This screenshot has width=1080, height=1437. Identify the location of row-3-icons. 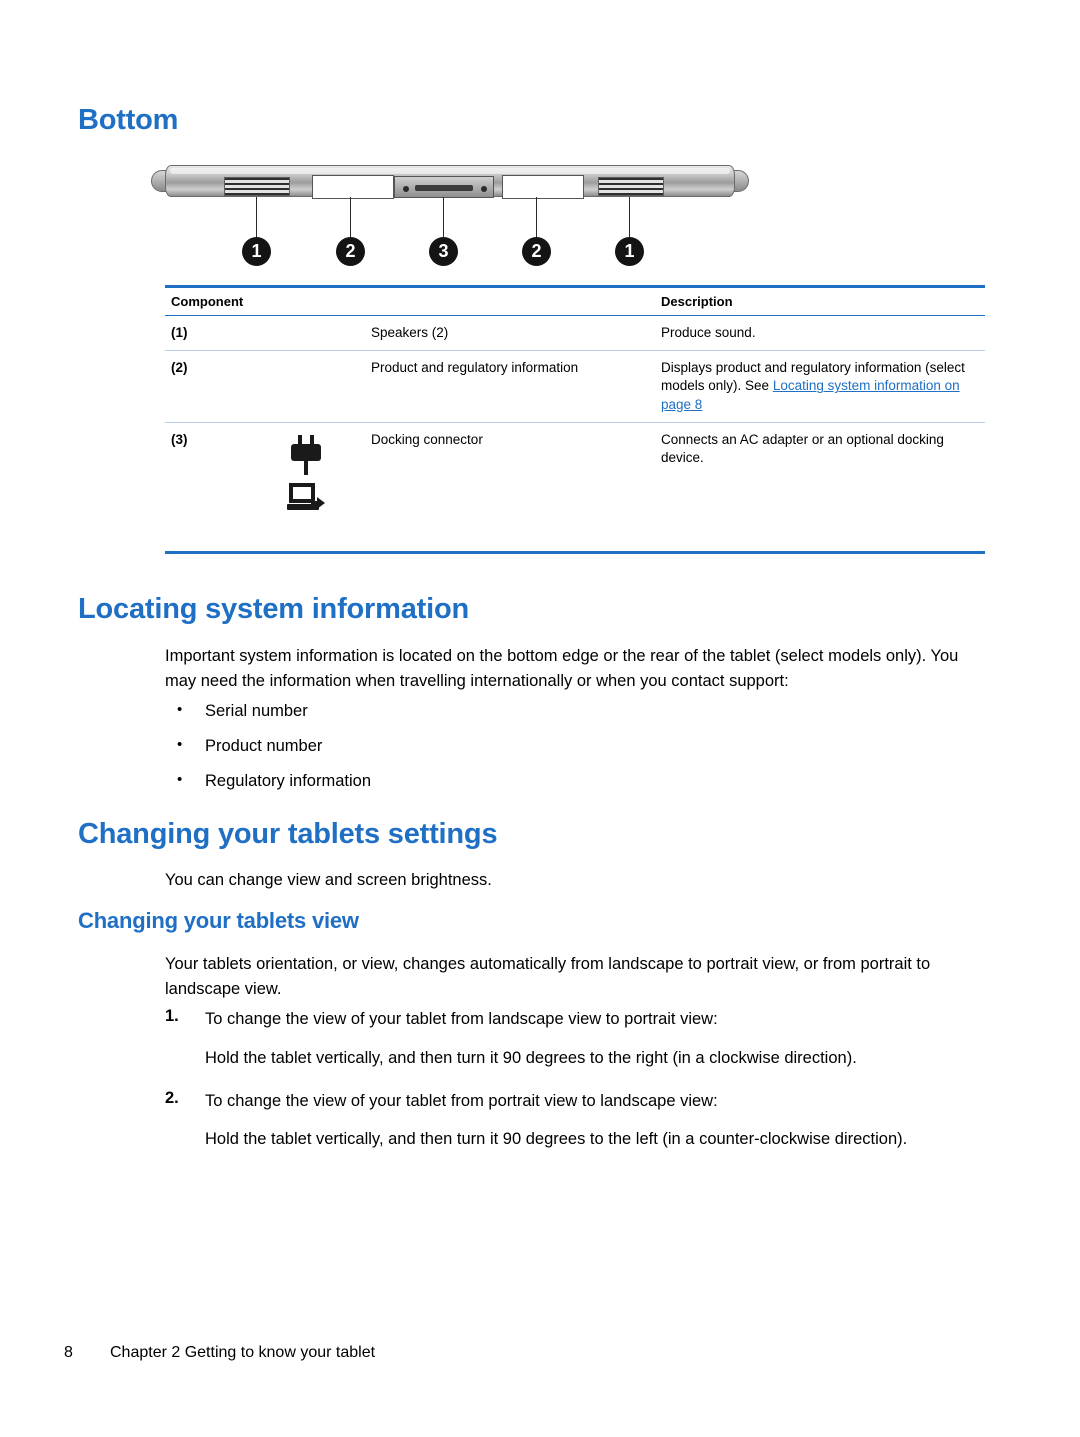
(294, 477).